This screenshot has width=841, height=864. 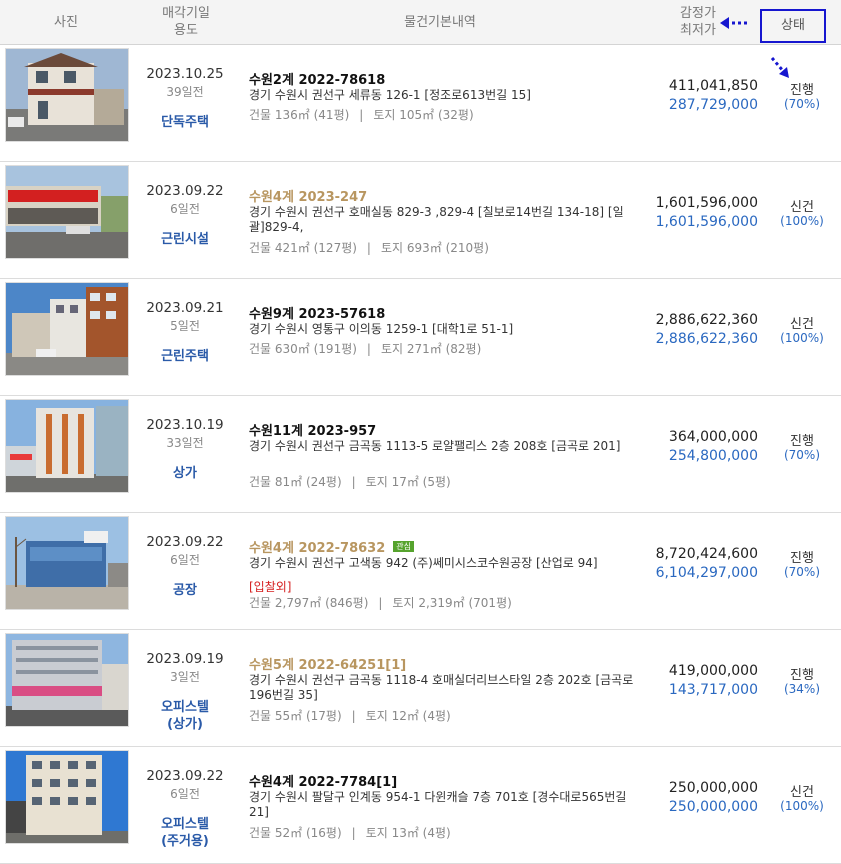 What do you see at coordinates (802, 221) in the screenshot?
I see `status-percent: (100%)` at bounding box center [802, 221].